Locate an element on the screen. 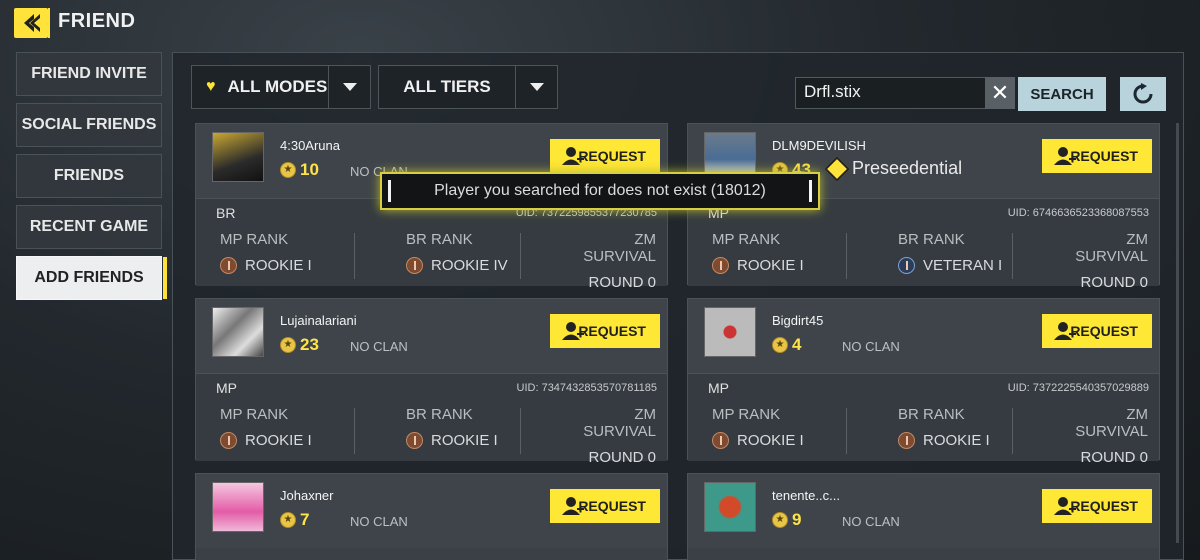 This screenshot has height=560, width=1200. modes-dropdown: ♥ ALL MODES is located at coordinates (281, 87).